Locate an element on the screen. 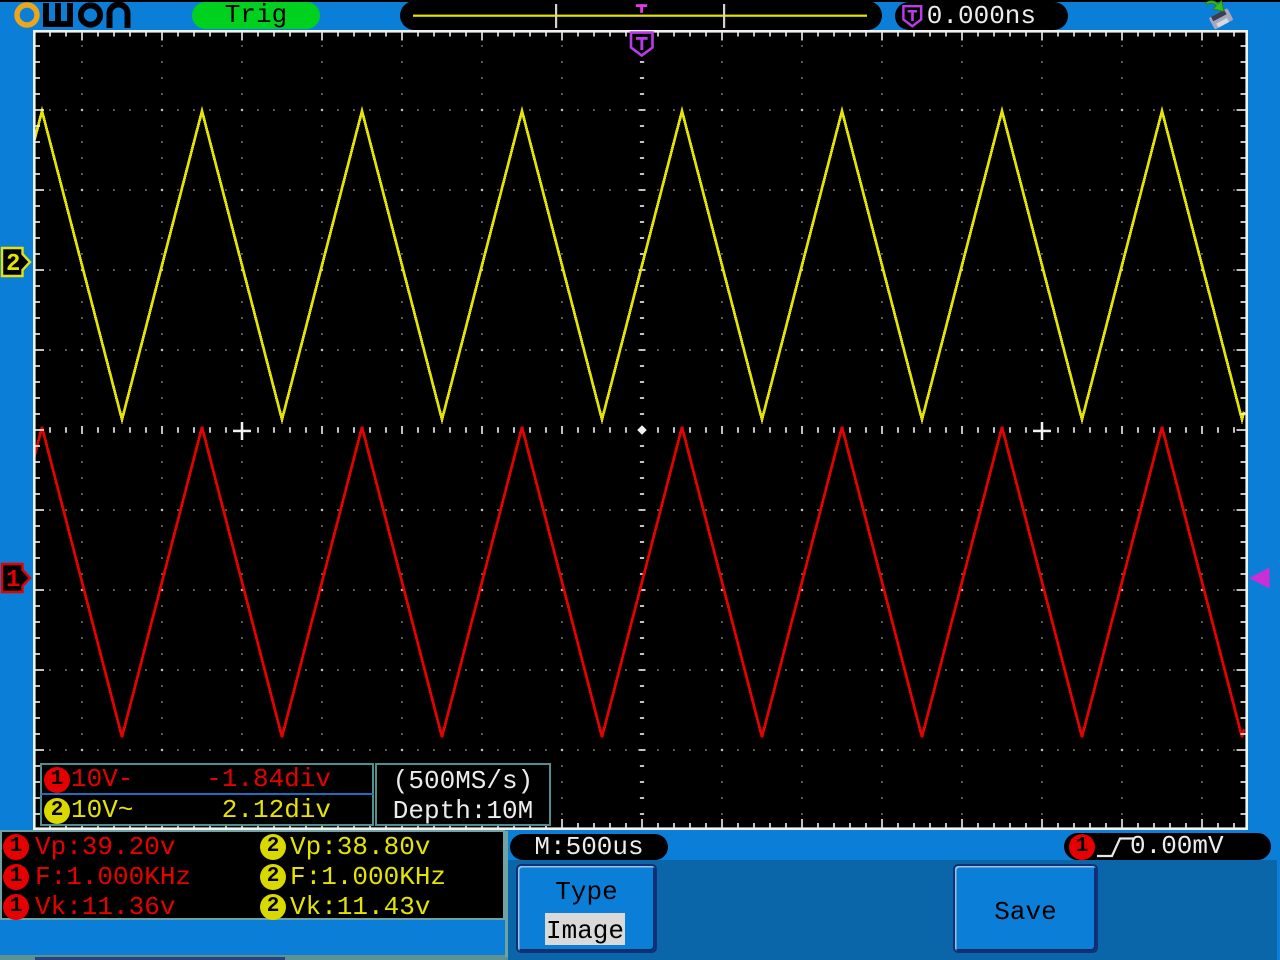  svg-text: 2 is located at coordinates (13, 264).